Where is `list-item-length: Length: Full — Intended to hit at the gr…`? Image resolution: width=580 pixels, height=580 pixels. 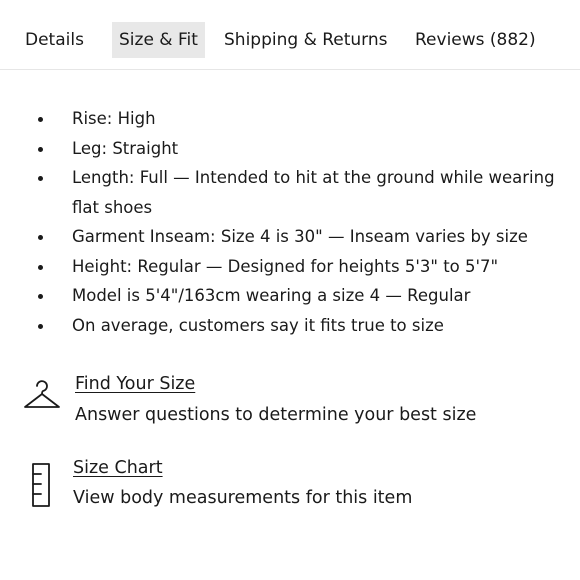 list-item-length: Length: Full — Intended to hit at the gr… is located at coordinates (280, 192).